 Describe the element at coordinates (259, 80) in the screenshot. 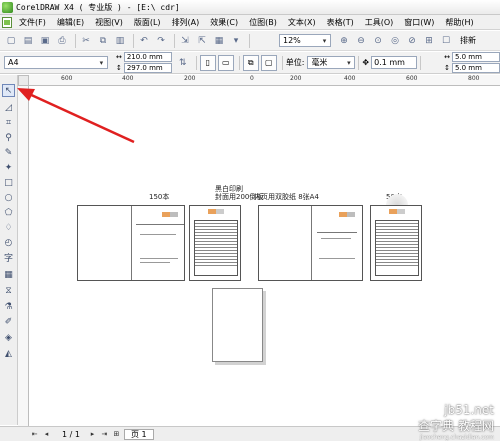

I see `horizontal-ruler: 600 400 200 0 200 400 600 800` at that location.